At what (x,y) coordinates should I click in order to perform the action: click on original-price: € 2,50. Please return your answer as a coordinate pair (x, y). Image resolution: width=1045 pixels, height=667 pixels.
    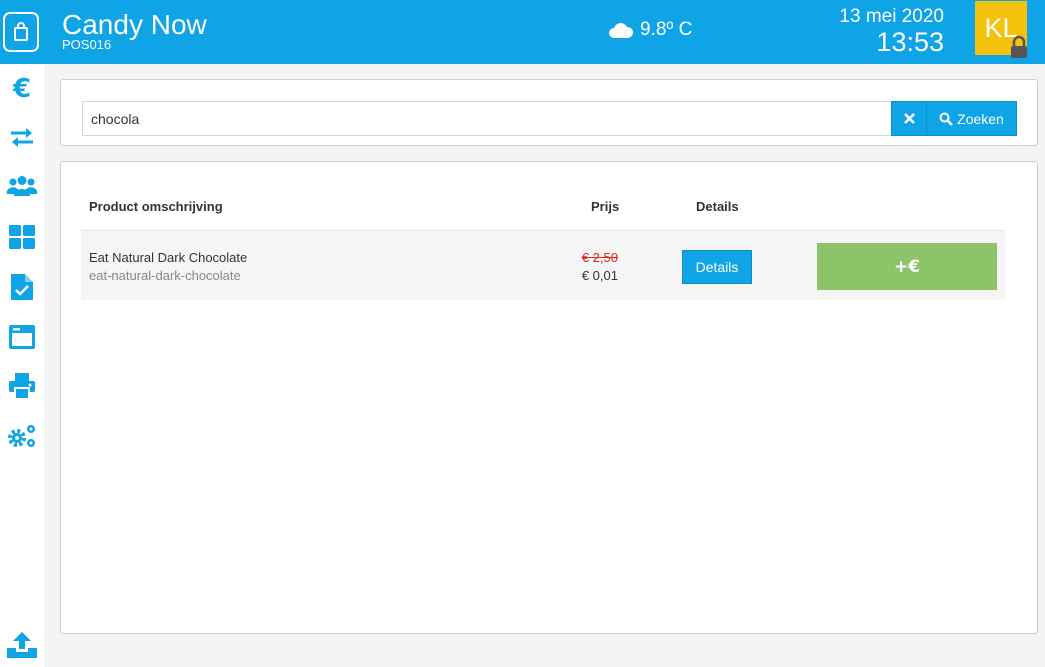
    Looking at the image, I should click on (599, 257).